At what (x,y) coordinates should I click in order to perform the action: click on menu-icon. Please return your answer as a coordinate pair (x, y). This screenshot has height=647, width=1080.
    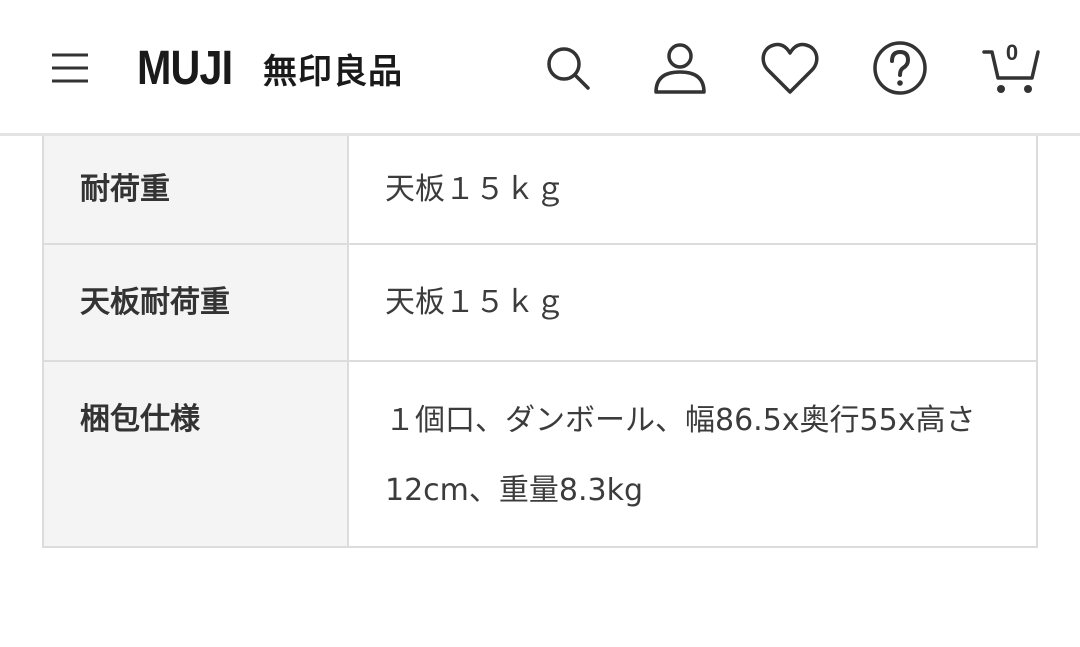
    Looking at the image, I should click on (70, 68).